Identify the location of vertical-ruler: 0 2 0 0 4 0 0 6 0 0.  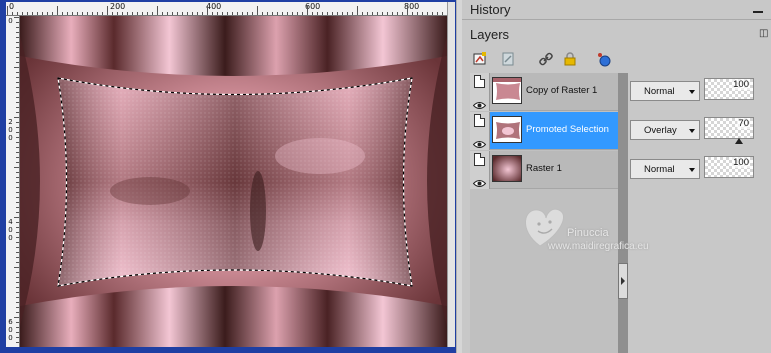
(13, 181).